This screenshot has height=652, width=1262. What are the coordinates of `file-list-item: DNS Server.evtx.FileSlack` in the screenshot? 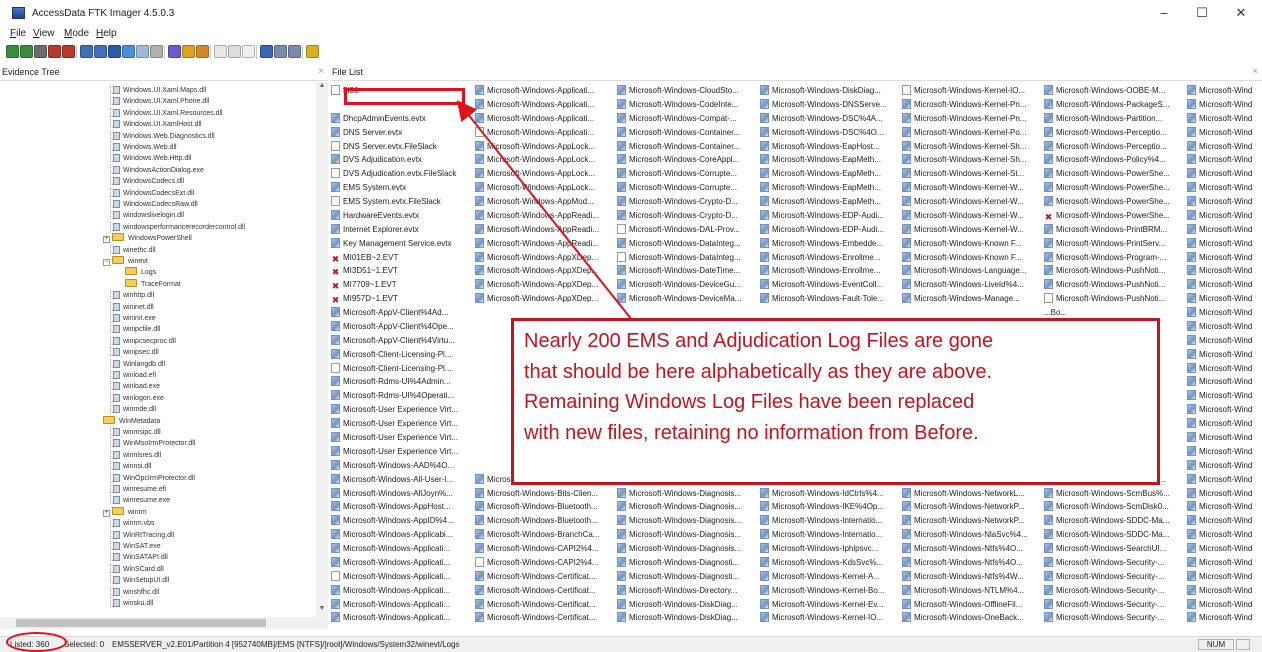 It's located at (401, 146).